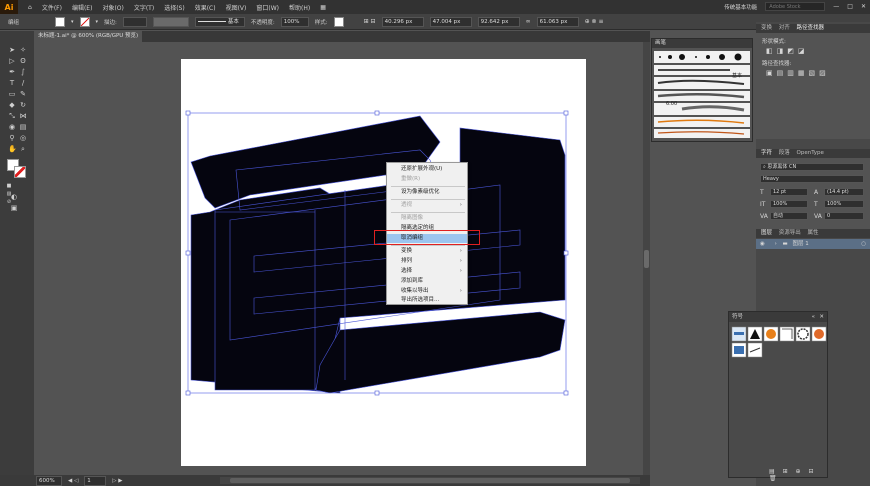 This screenshot has height=486, width=870. I want to click on layer-target-icon: ○, so click(863, 244).